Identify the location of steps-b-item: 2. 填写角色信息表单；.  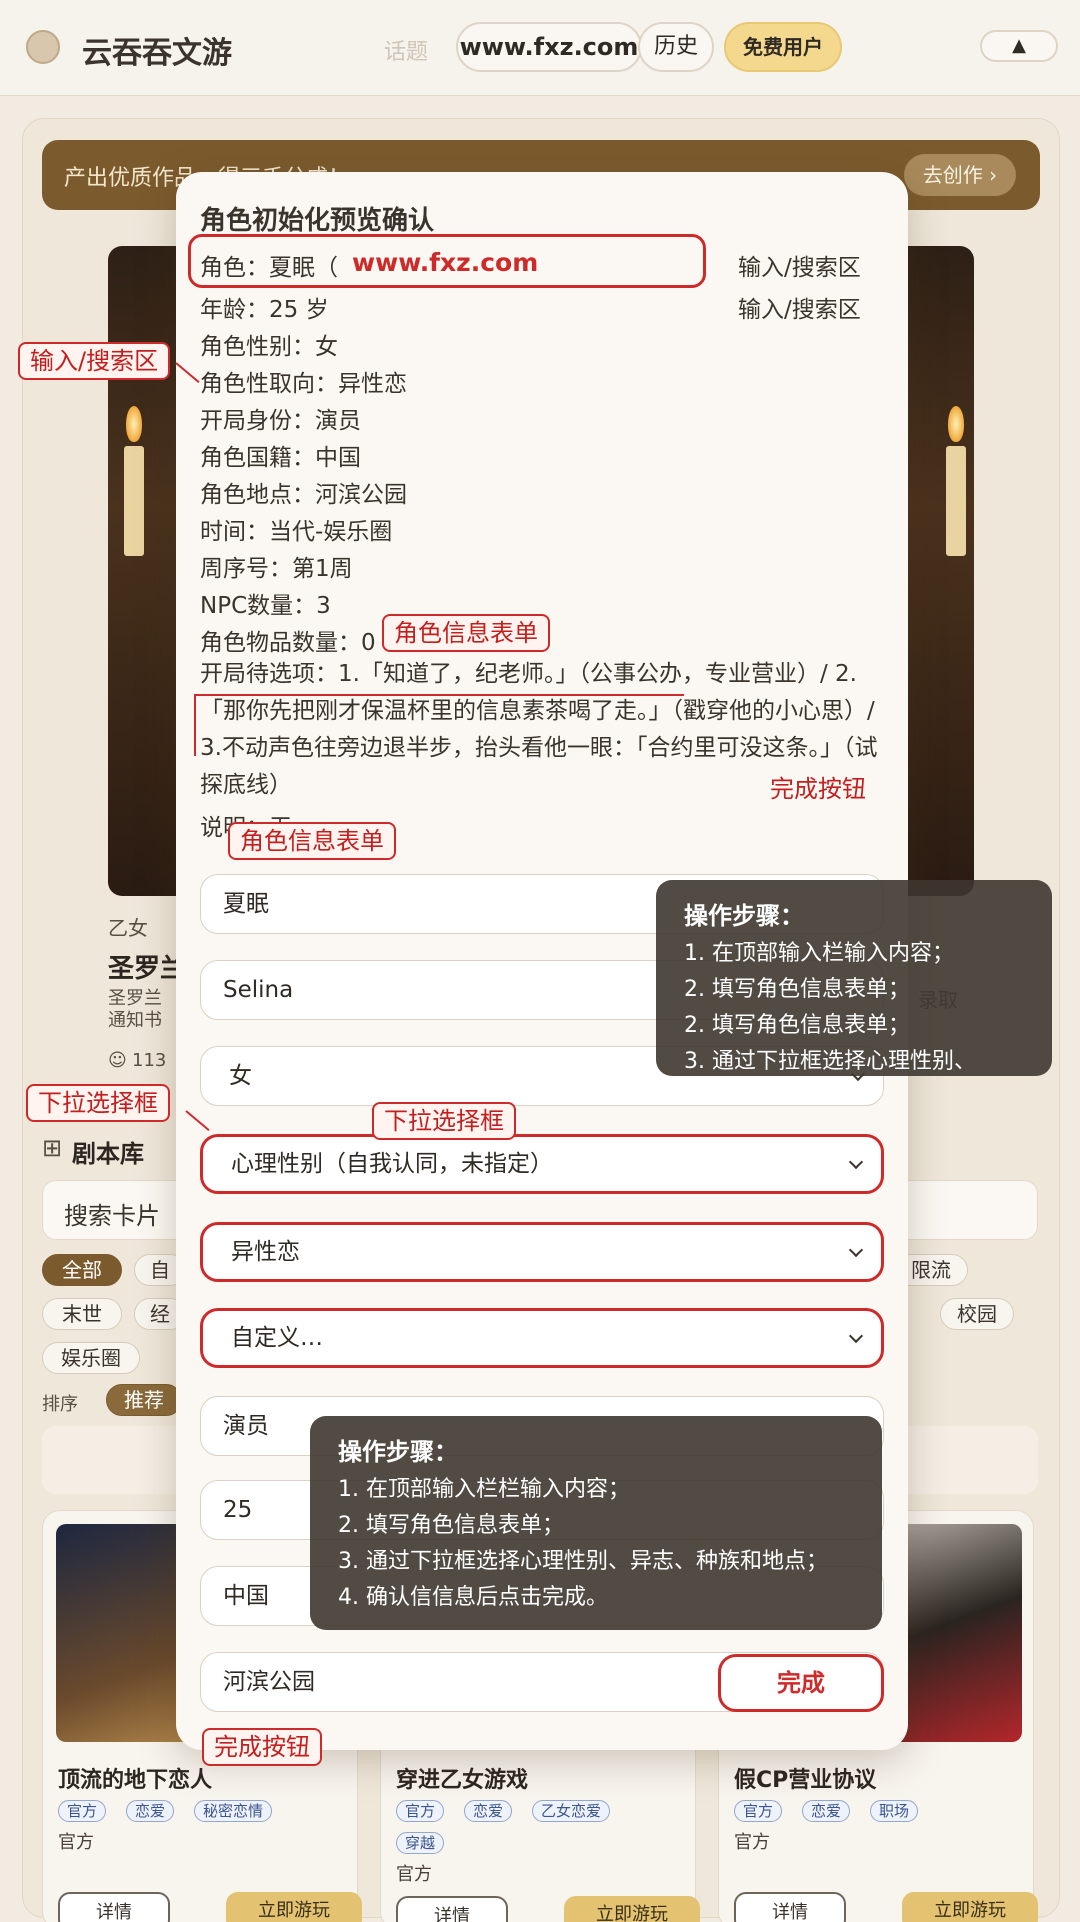
(451, 1525).